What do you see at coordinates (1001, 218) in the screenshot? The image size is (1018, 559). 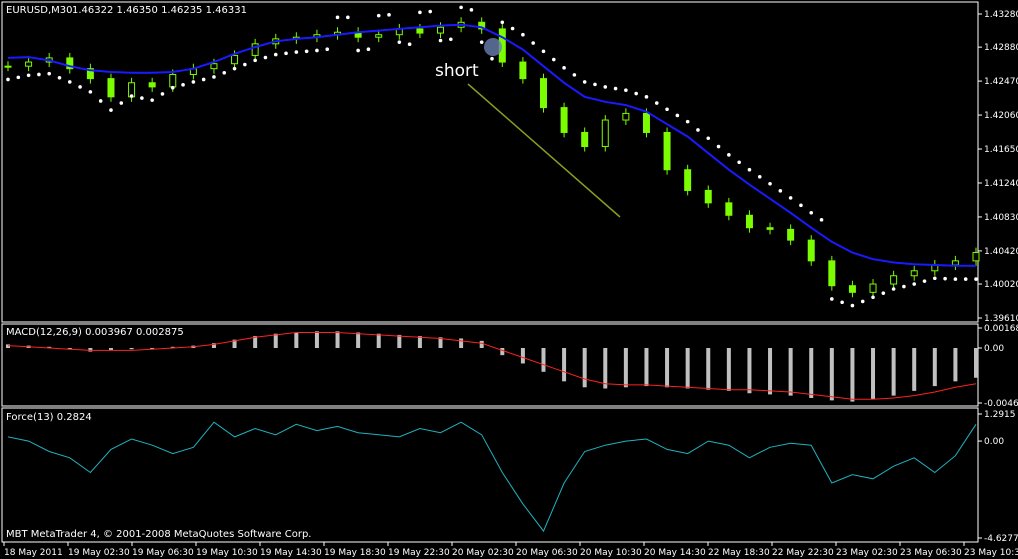 I see `y-tick-label: 1.40830` at bounding box center [1001, 218].